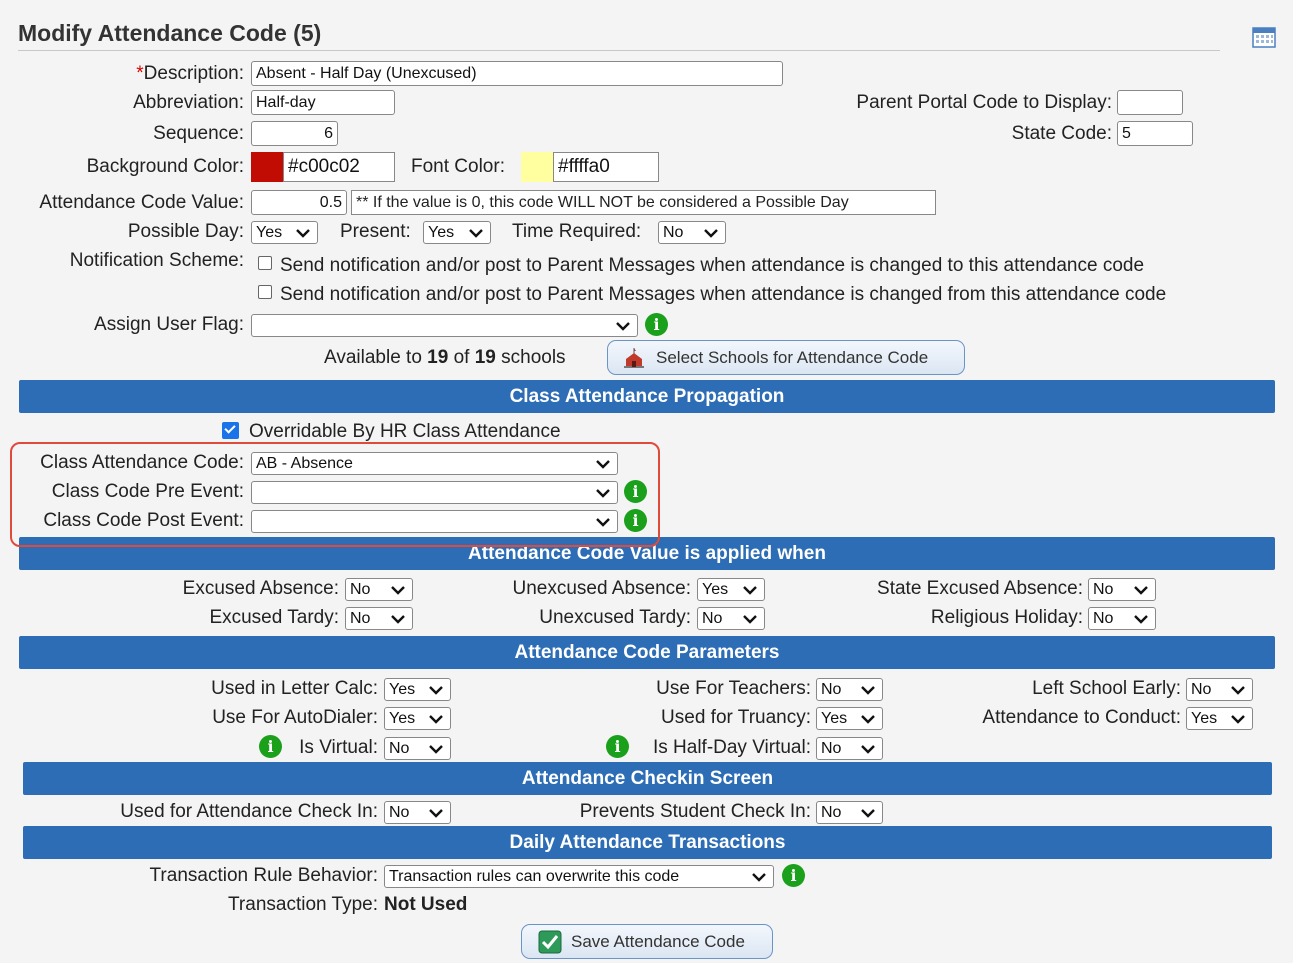 This screenshot has width=1293, height=963. I want to click on autodialer-select: Yes, so click(417, 718).